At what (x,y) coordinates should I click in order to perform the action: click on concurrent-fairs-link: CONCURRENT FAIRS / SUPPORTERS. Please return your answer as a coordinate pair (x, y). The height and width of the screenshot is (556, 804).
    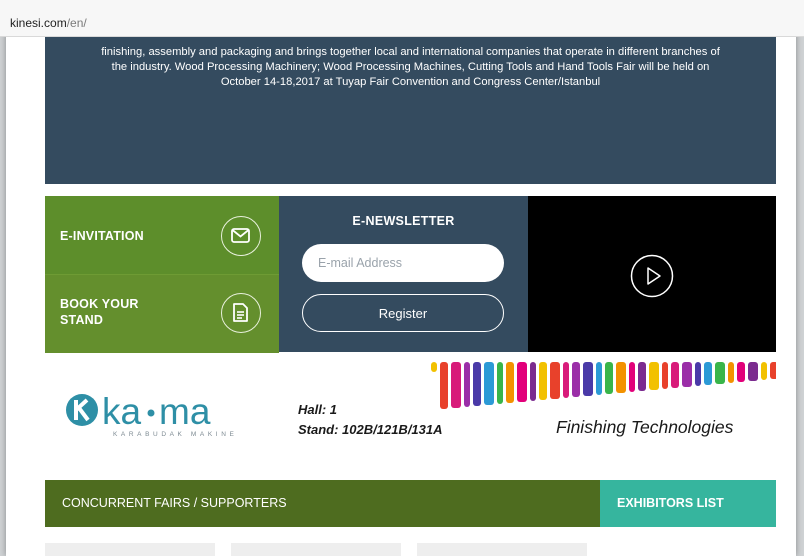
    Looking at the image, I should click on (174, 503).